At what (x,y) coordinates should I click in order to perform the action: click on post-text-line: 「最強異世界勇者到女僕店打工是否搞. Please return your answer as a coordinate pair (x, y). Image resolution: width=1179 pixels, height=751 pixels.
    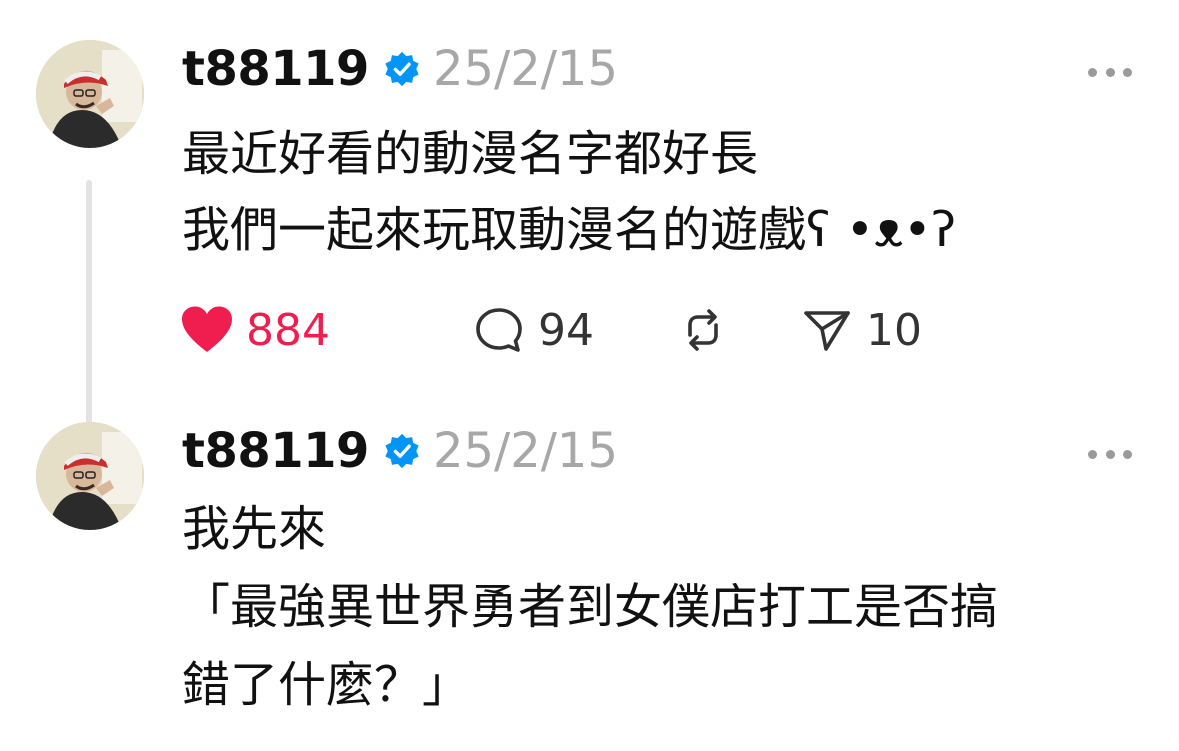
    Looking at the image, I should click on (590, 607).